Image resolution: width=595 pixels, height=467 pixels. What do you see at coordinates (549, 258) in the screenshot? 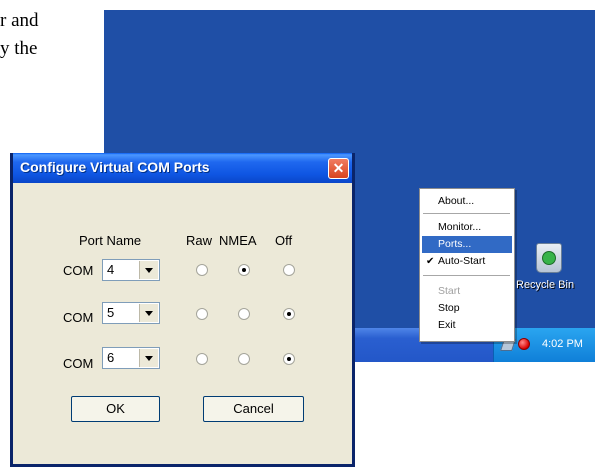
I see `recycle-bin-icon` at bounding box center [549, 258].